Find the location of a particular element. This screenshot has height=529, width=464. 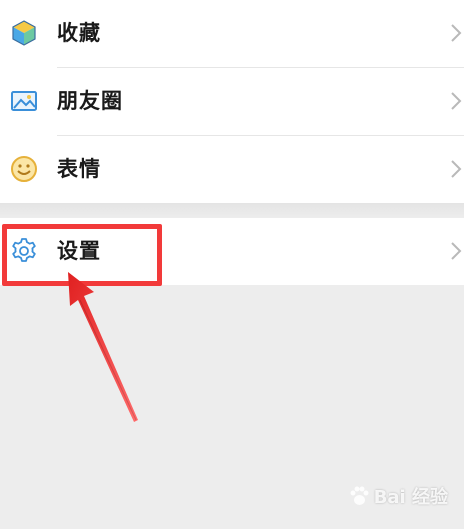

annotation-arrow-icon is located at coordinates (103, 347).